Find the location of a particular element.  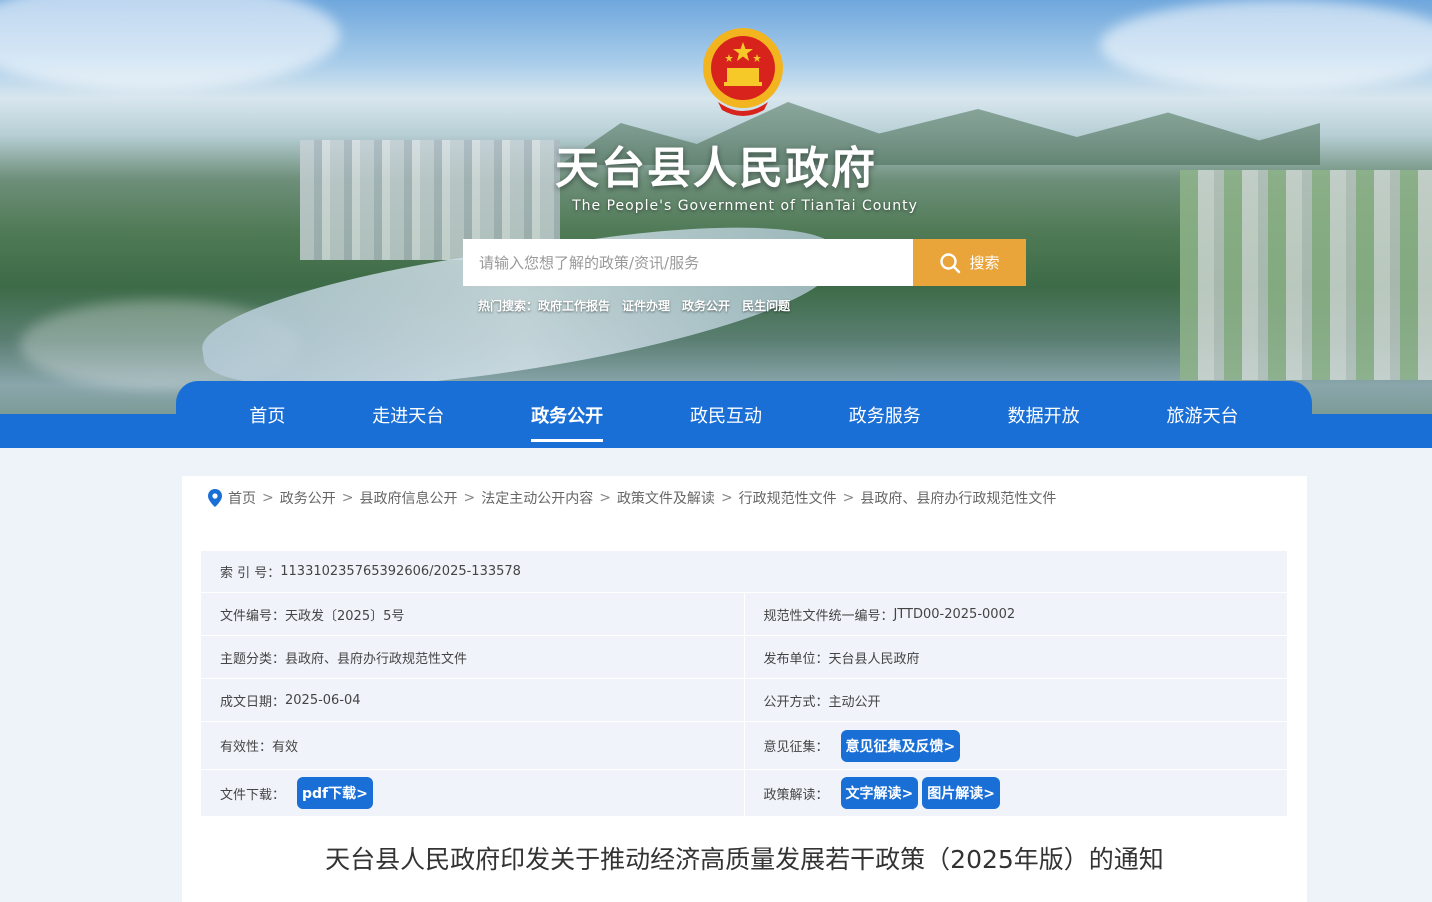

main-nav: 首页 走进天台 政务公开 政民互动 政务服务 数据开放 旅游天台 is located at coordinates (744, 414).